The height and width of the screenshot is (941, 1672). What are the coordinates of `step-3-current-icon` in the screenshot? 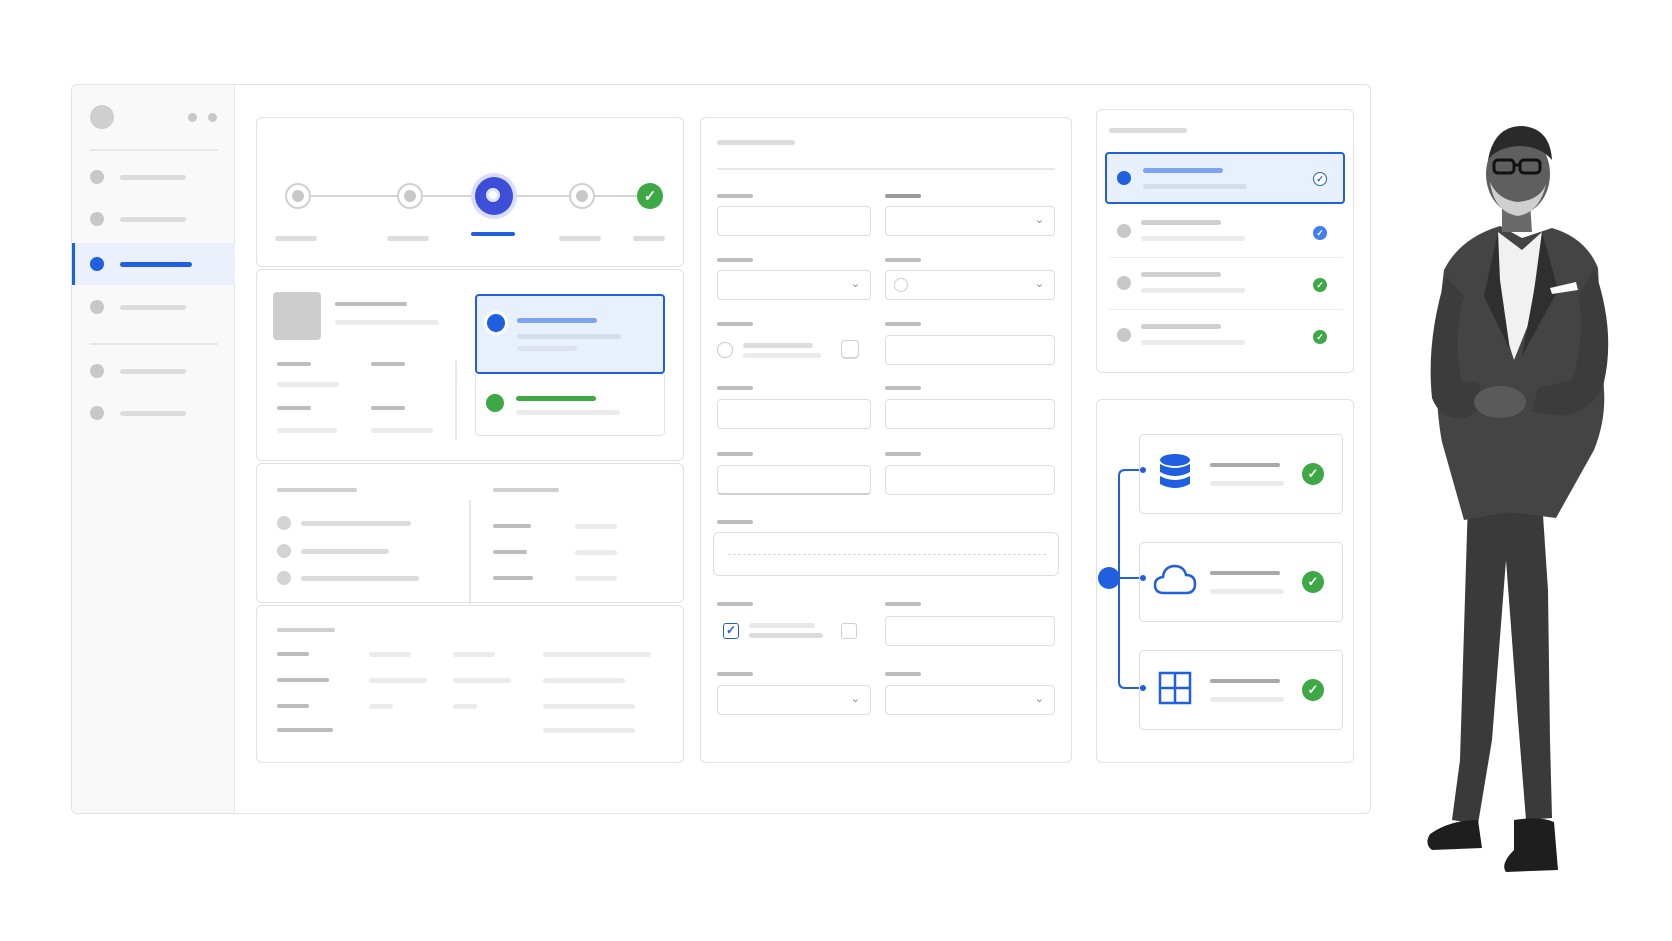 It's located at (494, 196).